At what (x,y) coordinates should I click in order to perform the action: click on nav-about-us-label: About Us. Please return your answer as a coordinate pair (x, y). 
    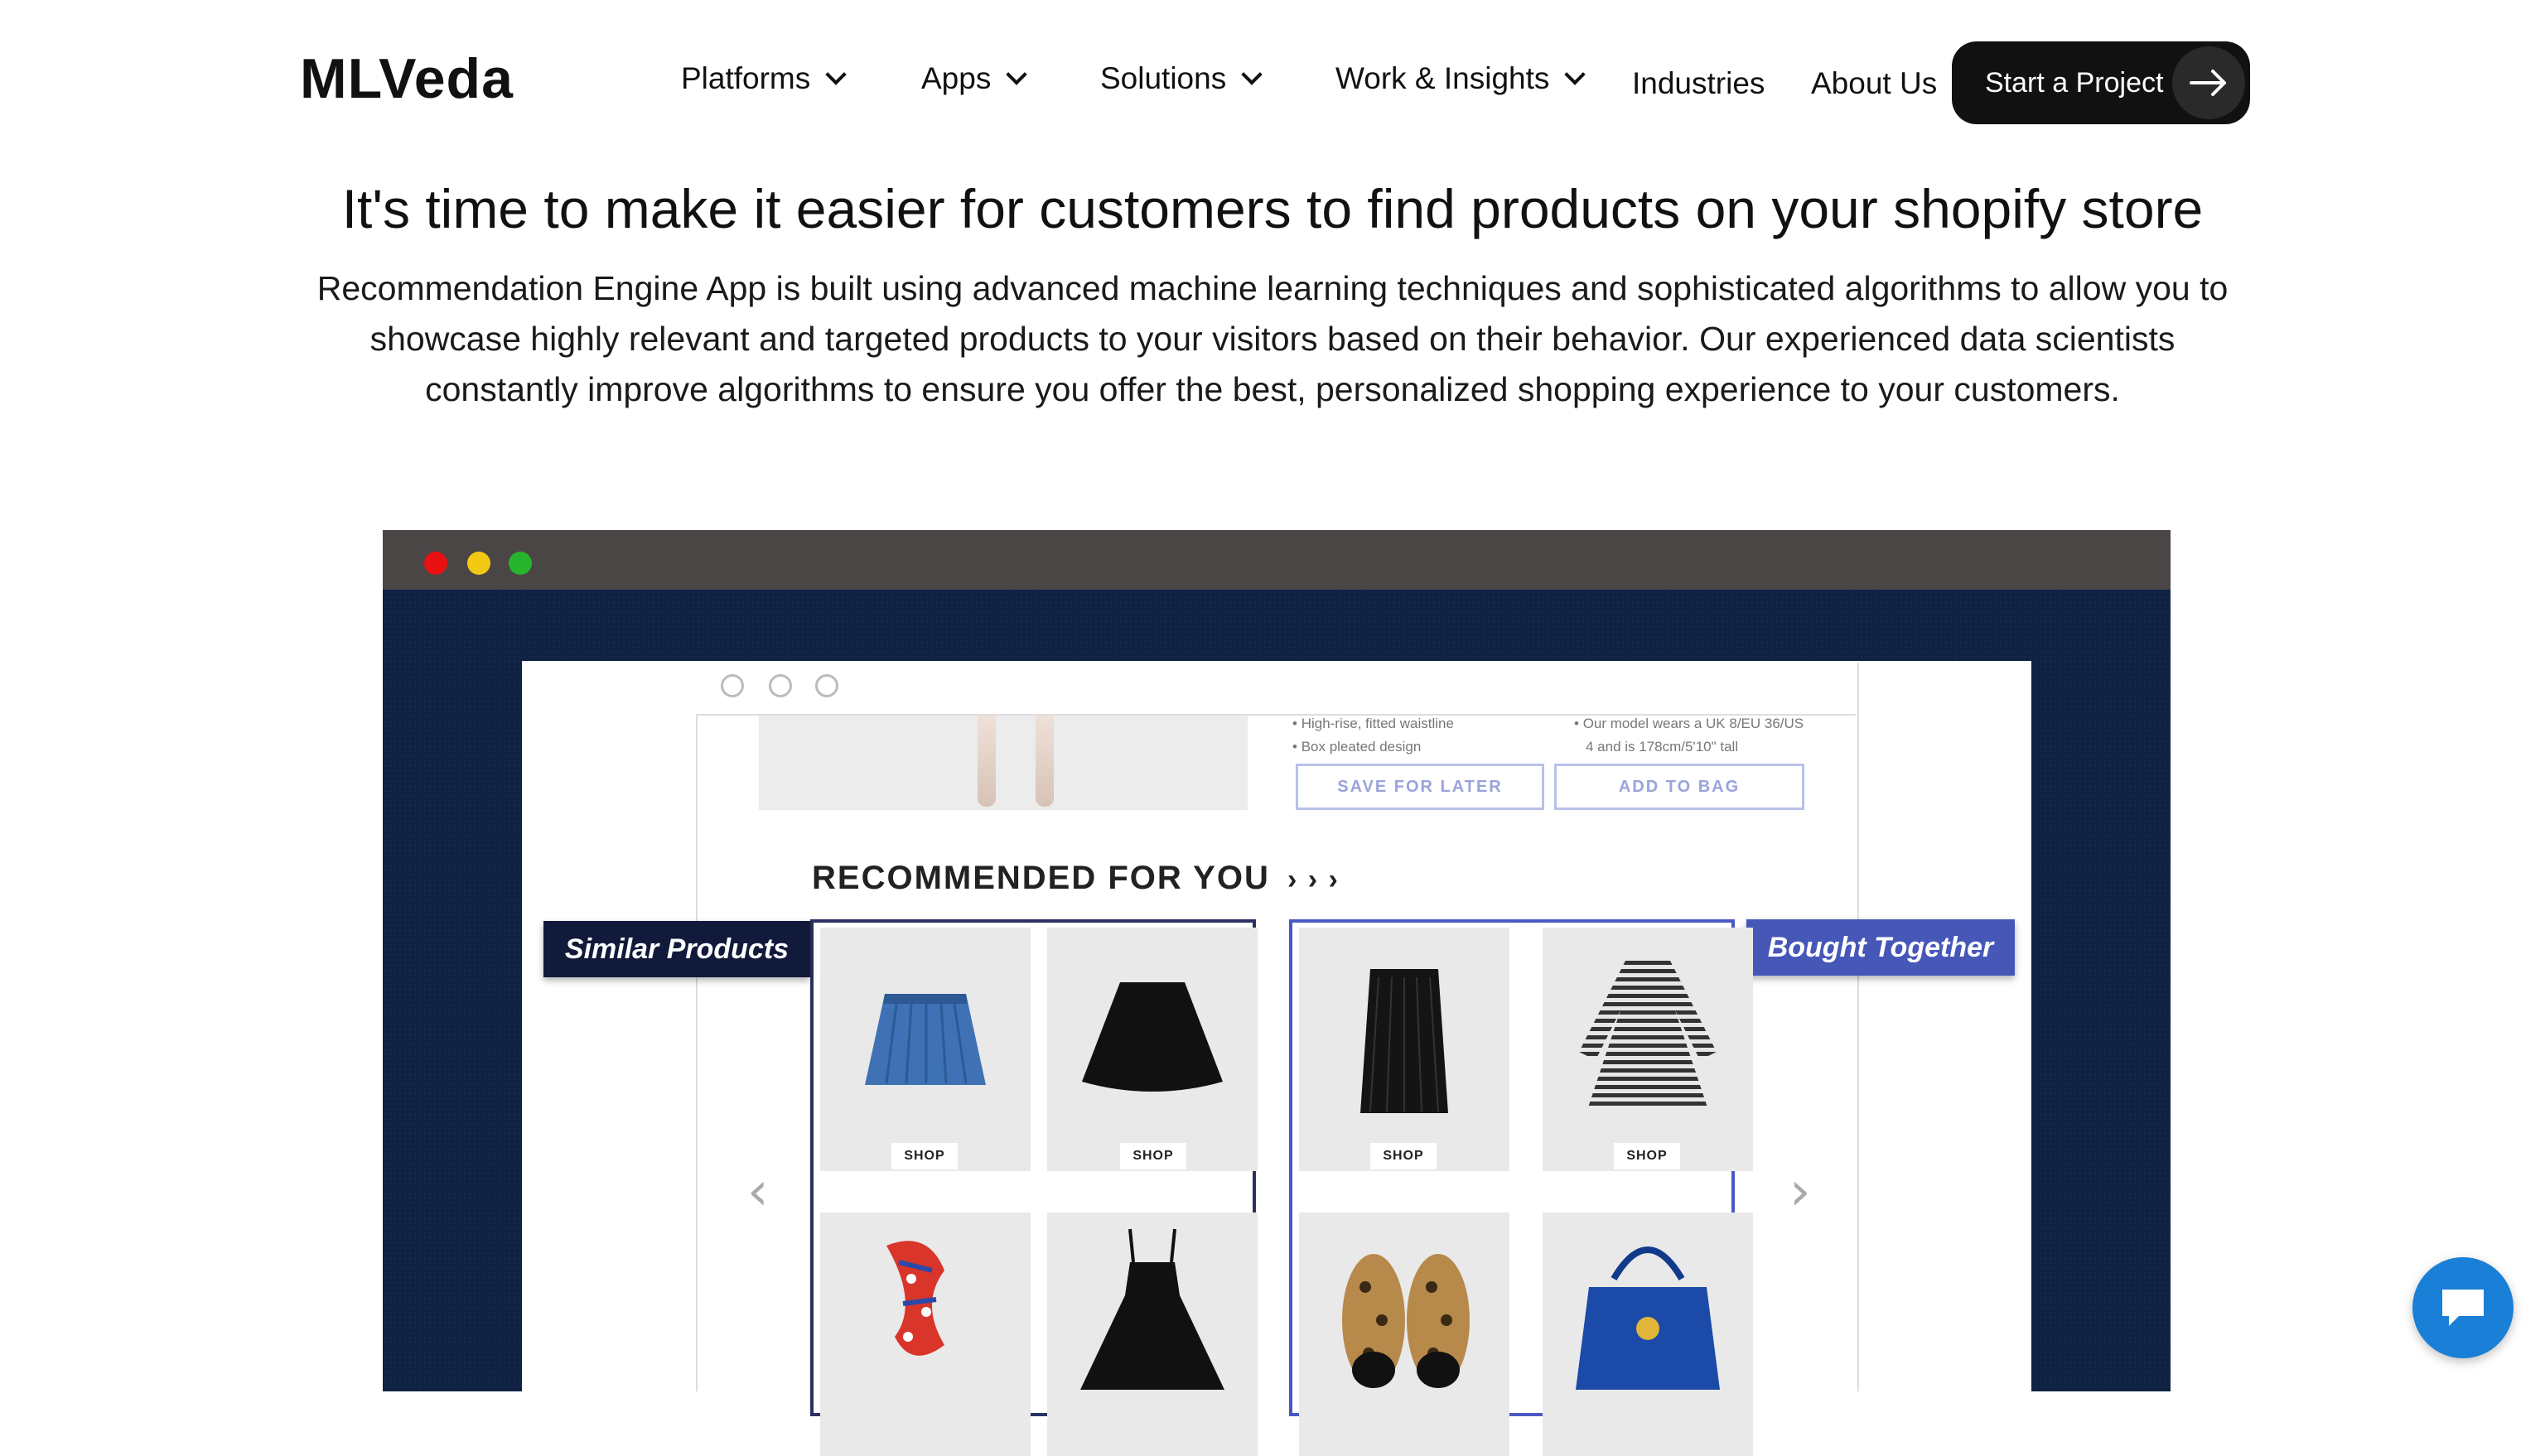
    Looking at the image, I should click on (1875, 83).